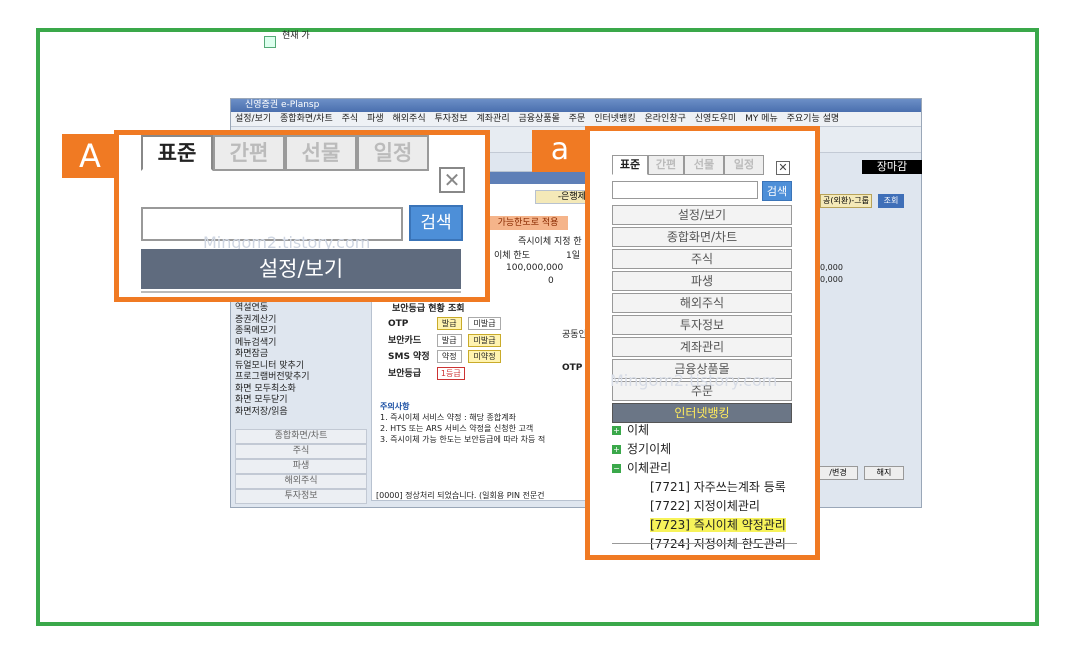 The width and height of the screenshot is (1079, 655). What do you see at coordinates (512, 256) in the screenshot?
I see `transfer-limit-label: 이체 한도` at bounding box center [512, 256].